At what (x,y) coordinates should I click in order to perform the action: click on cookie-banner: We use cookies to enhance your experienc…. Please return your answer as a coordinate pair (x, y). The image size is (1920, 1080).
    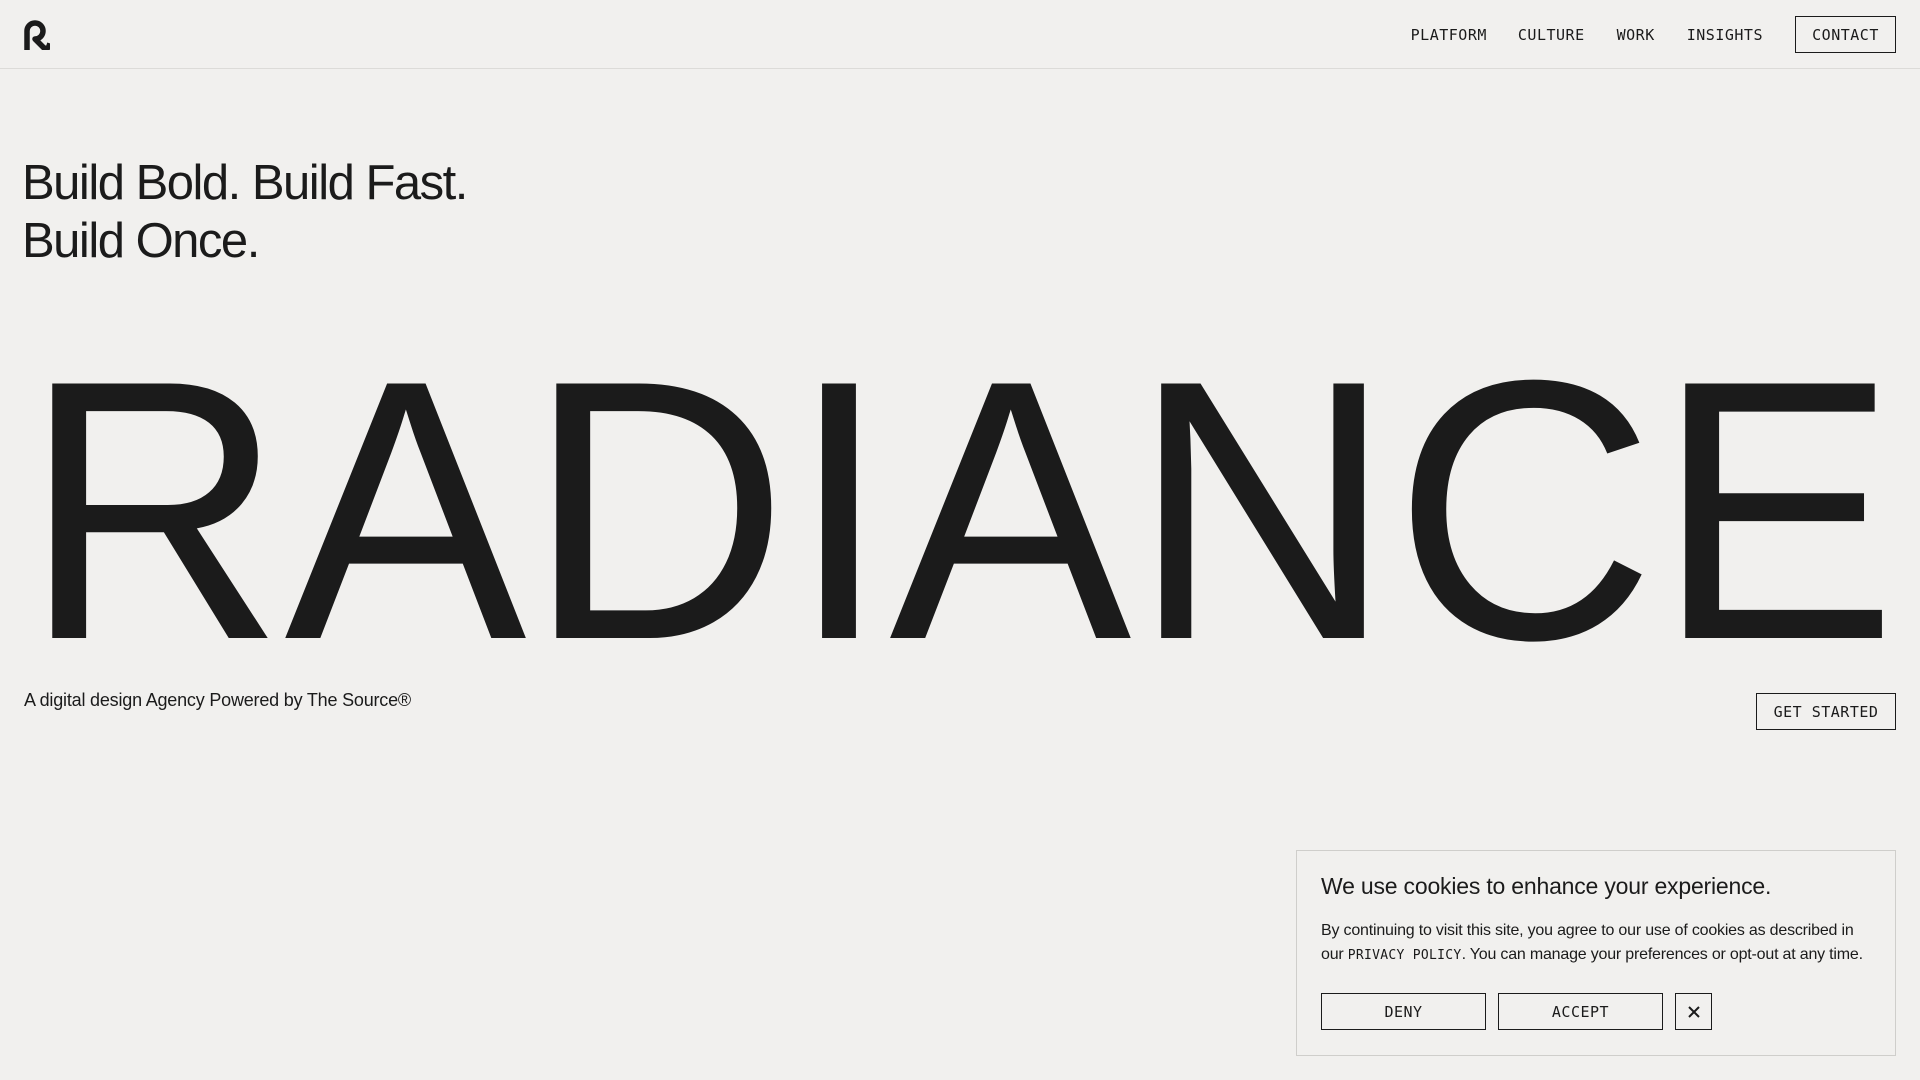
    Looking at the image, I should click on (1596, 953).